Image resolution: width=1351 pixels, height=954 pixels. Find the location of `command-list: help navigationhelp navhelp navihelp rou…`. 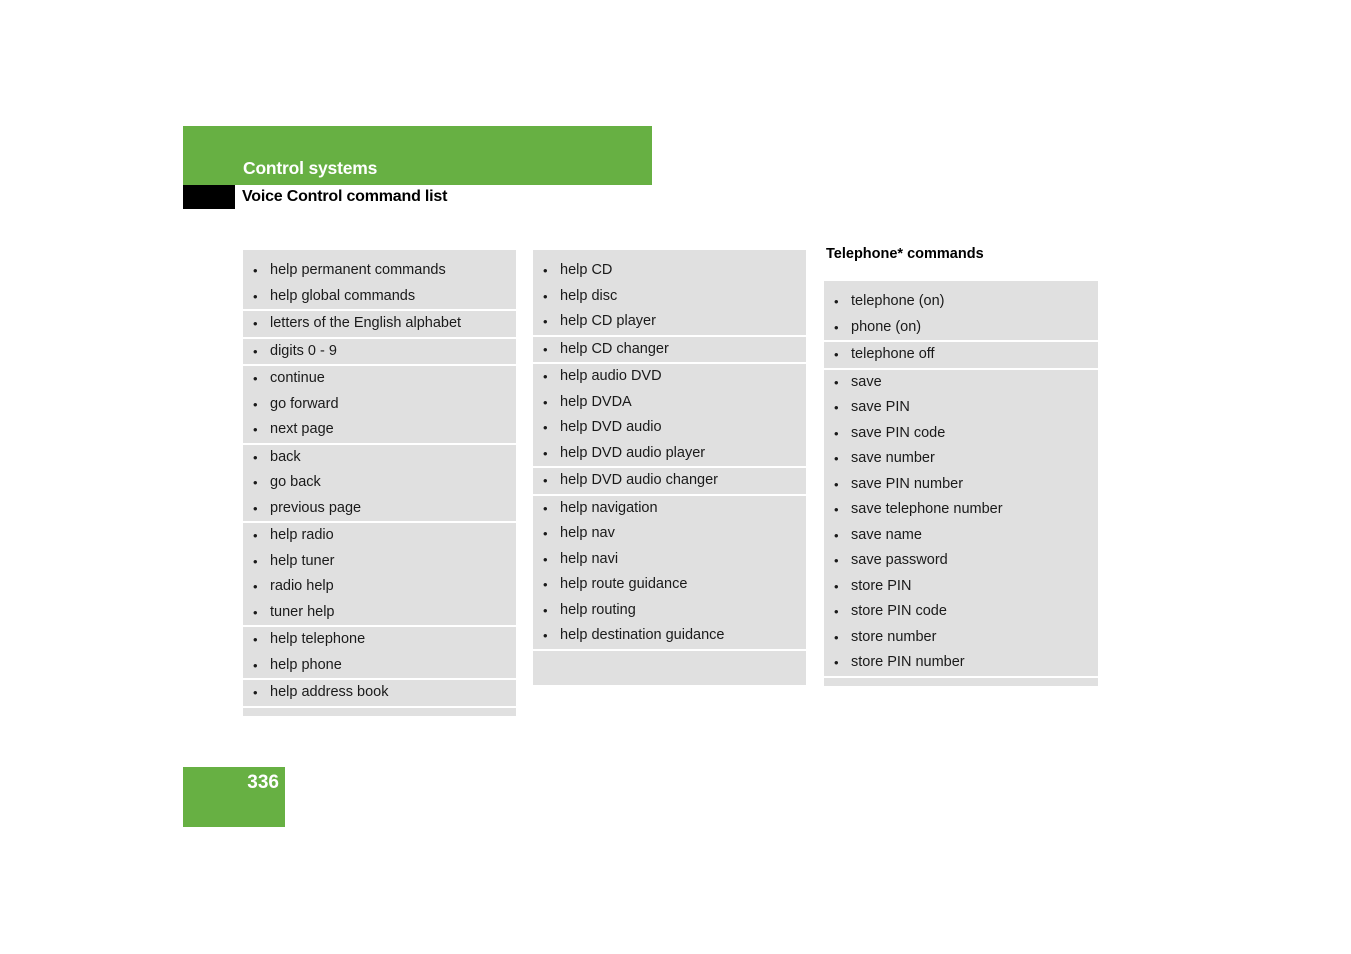

command-list: help navigationhelp navhelp navihelp rou… is located at coordinates (669, 572).